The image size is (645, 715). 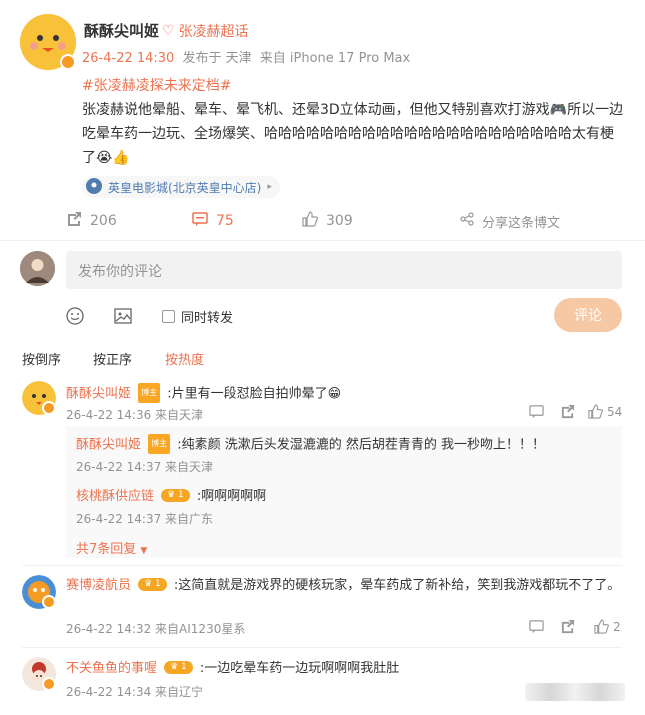 What do you see at coordinates (98, 394) in the screenshot?
I see `commenter-name: 酥酥尖叫姬` at bounding box center [98, 394].